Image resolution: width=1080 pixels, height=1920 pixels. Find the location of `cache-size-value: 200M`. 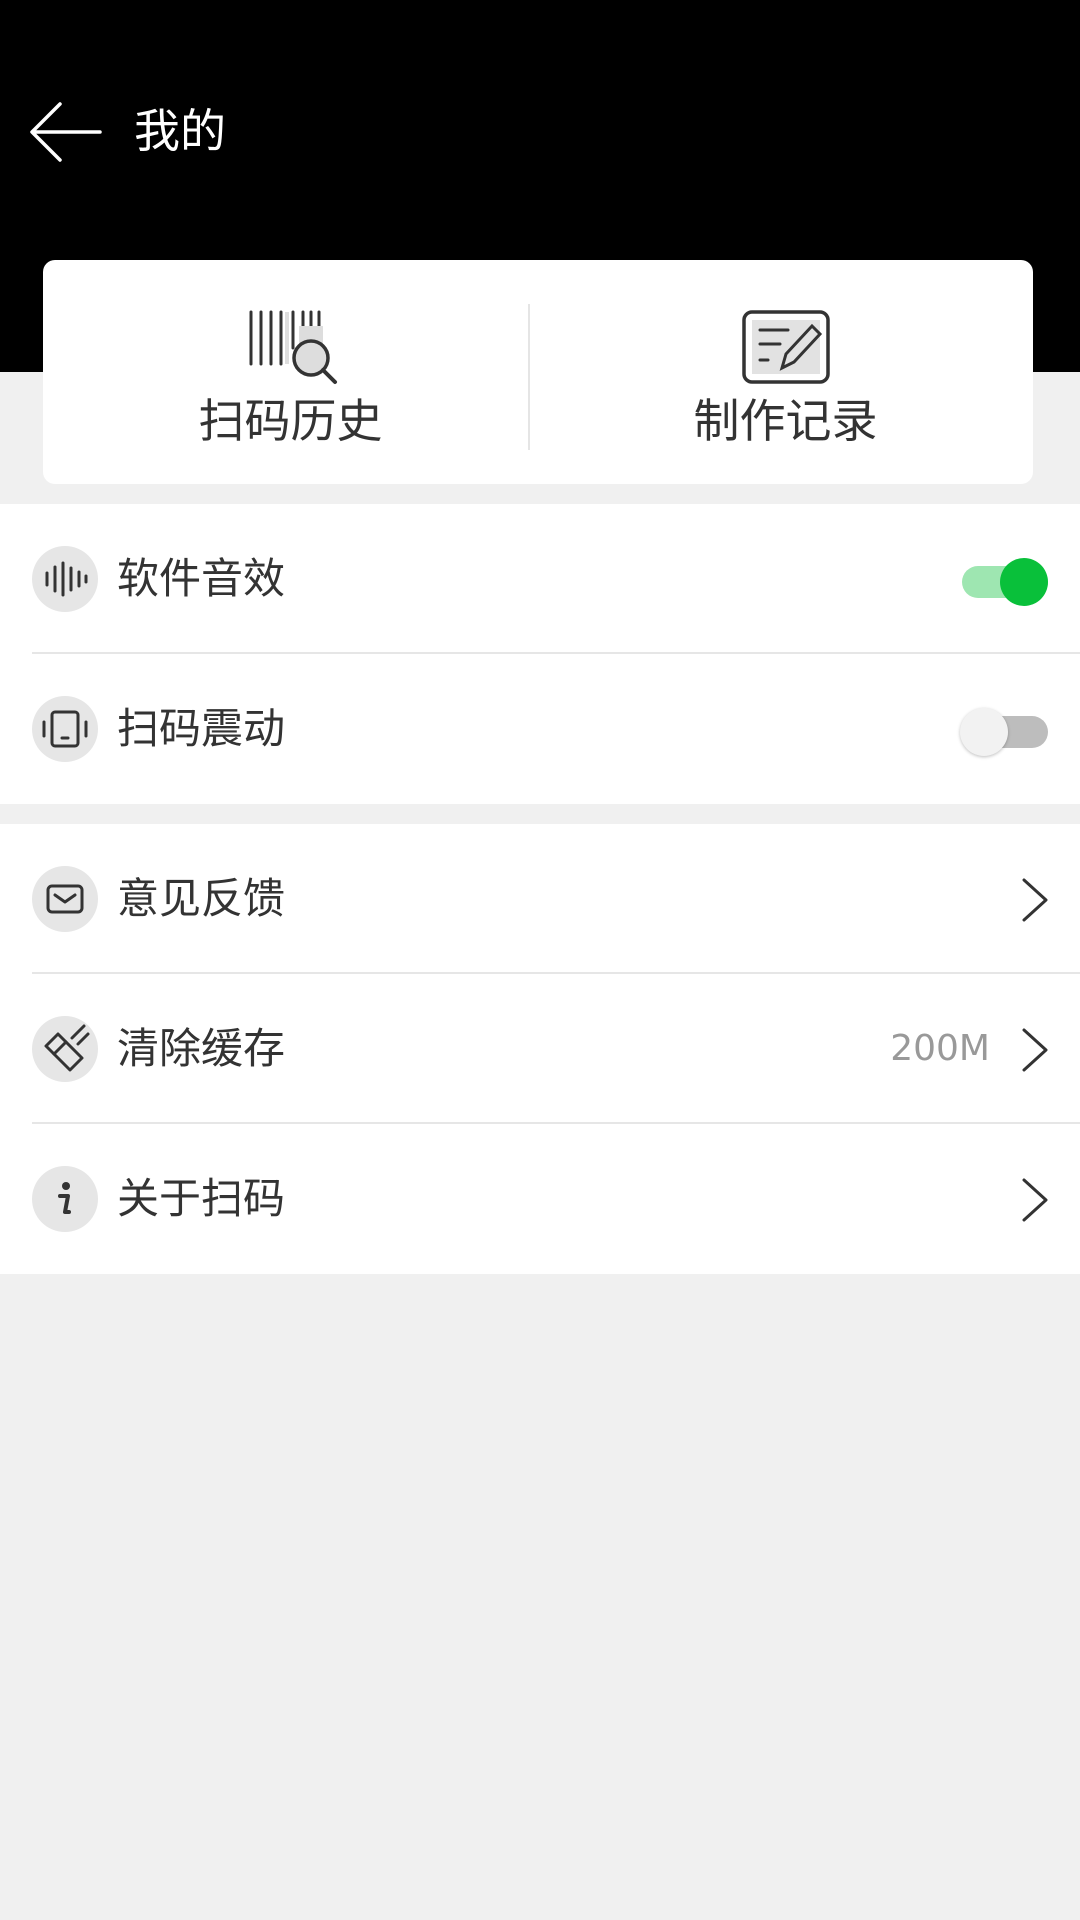

cache-size-value: 200M is located at coordinates (940, 1048).